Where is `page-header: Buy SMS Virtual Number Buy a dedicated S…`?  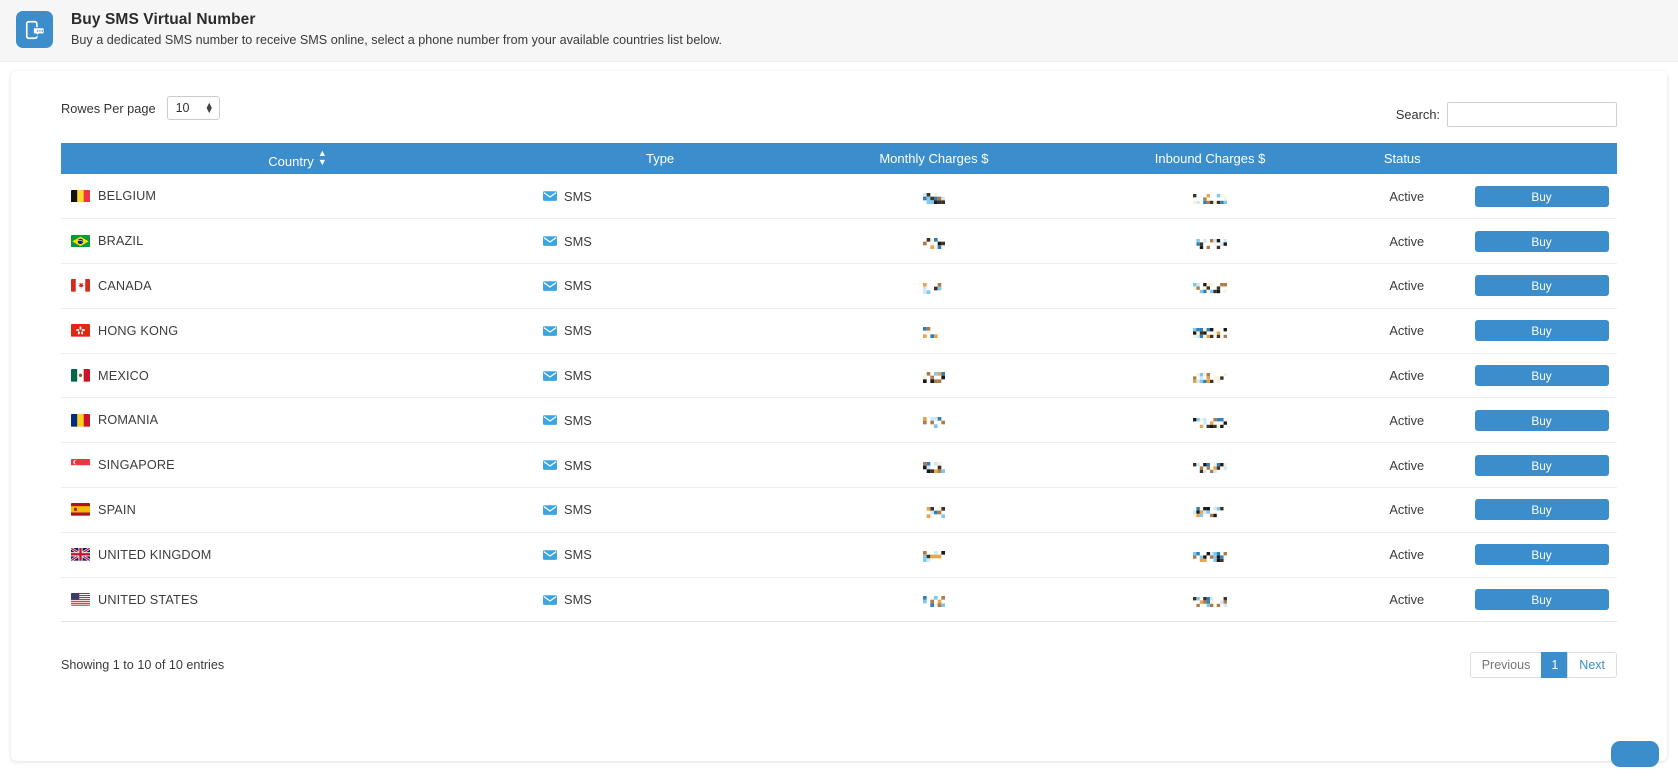
page-header: Buy SMS Virtual Number Buy a dedicated S… is located at coordinates (839, 31).